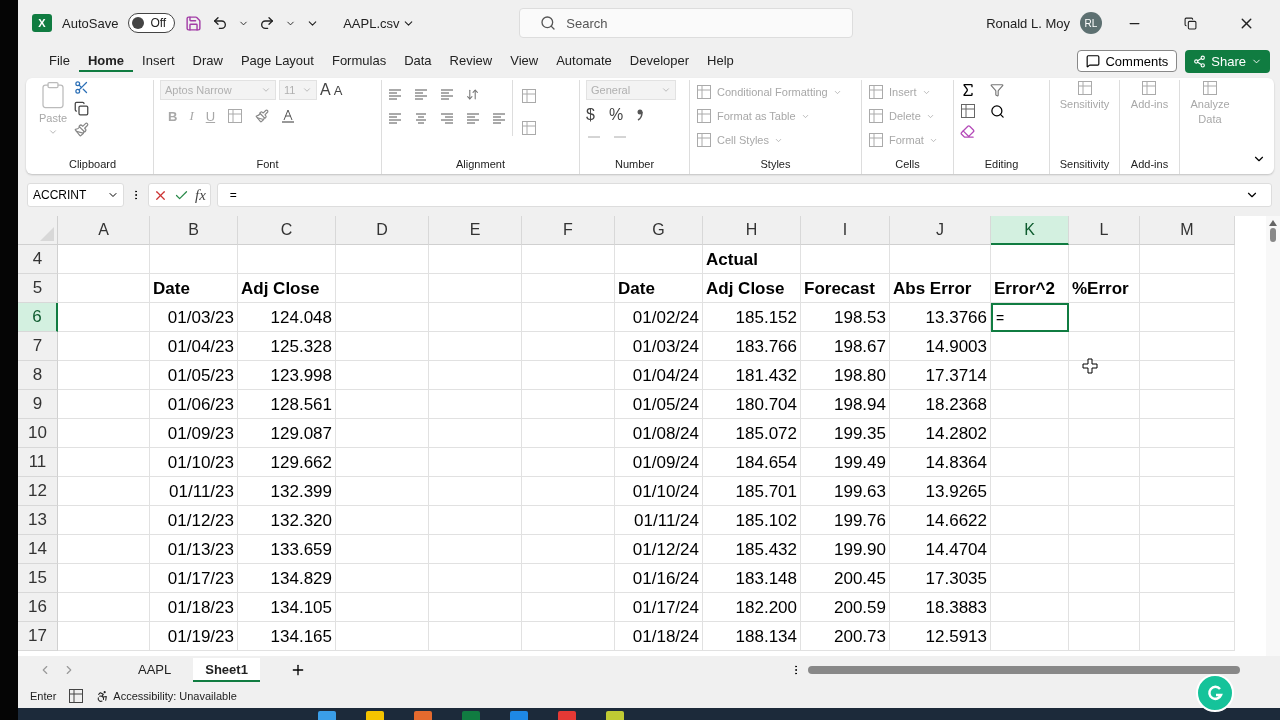  Describe the element at coordinates (1030, 230) in the screenshot. I see `column-header: K` at that location.